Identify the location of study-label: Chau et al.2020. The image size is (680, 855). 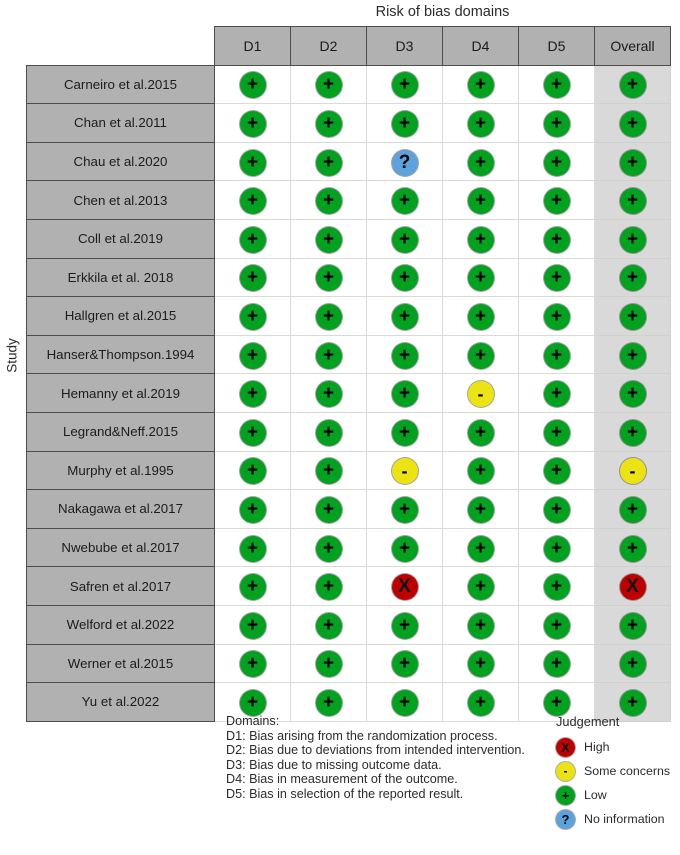
(120, 161).